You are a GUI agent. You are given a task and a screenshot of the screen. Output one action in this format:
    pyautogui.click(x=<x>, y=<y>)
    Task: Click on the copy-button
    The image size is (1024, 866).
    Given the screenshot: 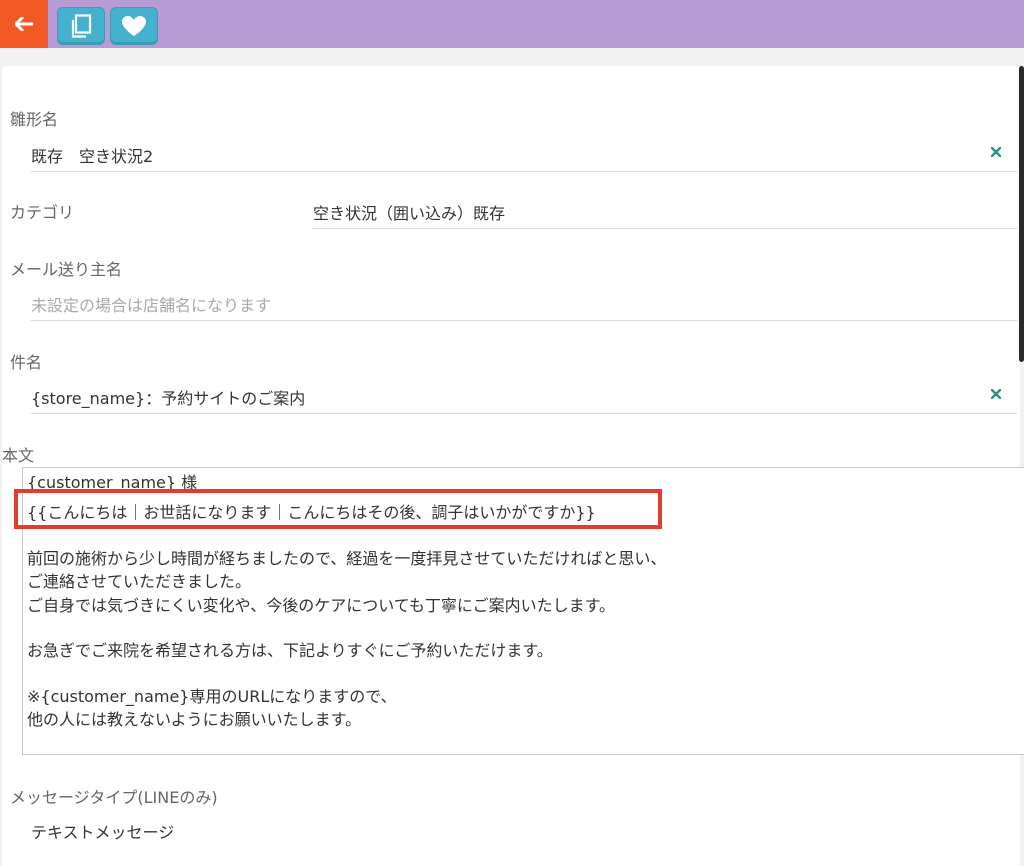 What is the action you would take?
    pyautogui.click(x=81, y=26)
    